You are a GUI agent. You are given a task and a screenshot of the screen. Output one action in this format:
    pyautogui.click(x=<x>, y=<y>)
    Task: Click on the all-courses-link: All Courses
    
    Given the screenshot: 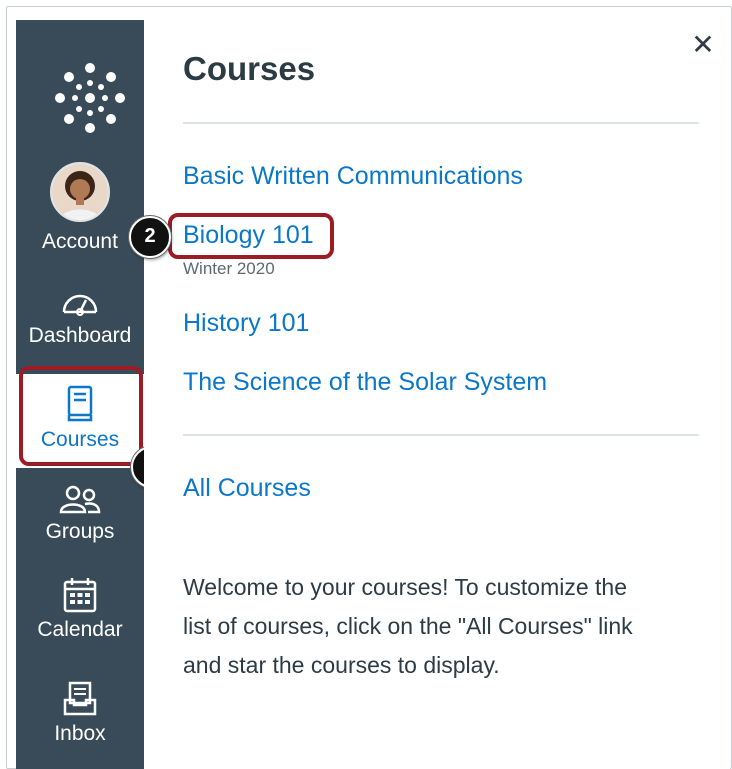 What is the action you would take?
    pyautogui.click(x=247, y=488)
    